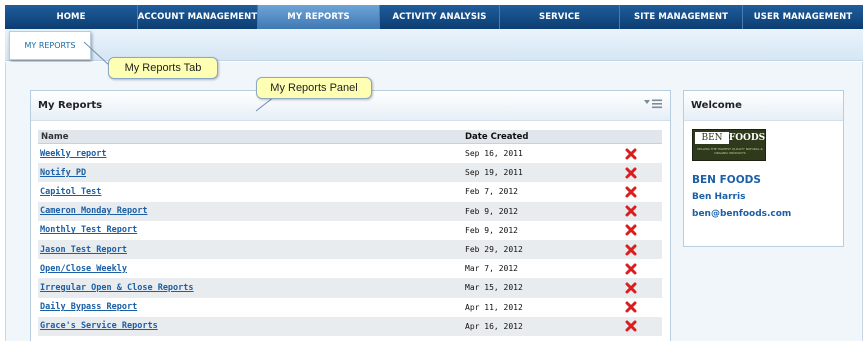 The height and width of the screenshot is (341, 868). What do you see at coordinates (99, 326) in the screenshot?
I see `report-link: Grace's Service Reports` at bounding box center [99, 326].